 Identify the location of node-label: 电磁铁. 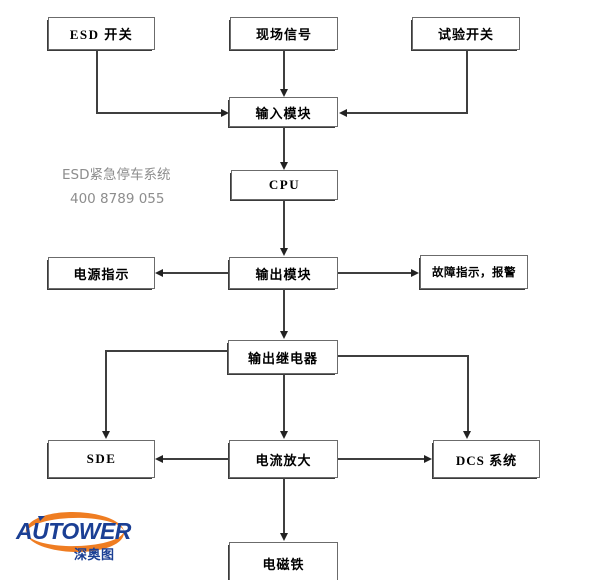
(283, 564).